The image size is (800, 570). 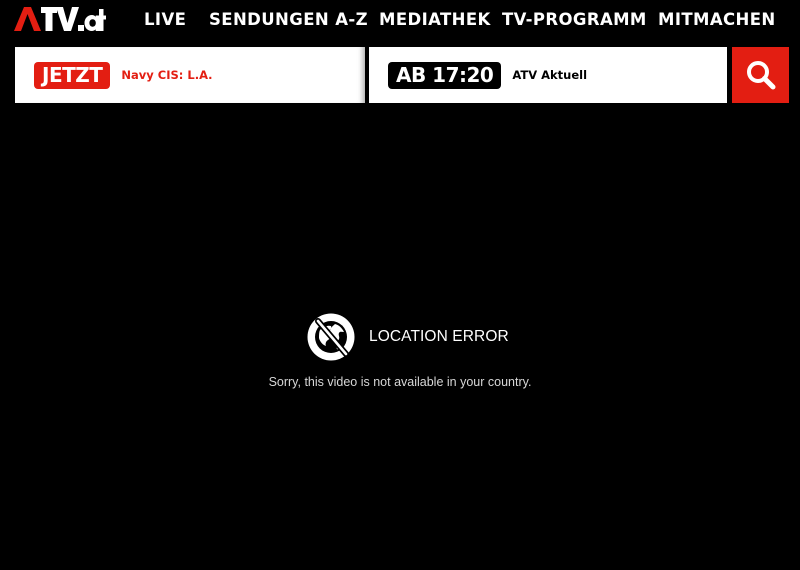 I want to click on location-off-icon, so click(x=331, y=337).